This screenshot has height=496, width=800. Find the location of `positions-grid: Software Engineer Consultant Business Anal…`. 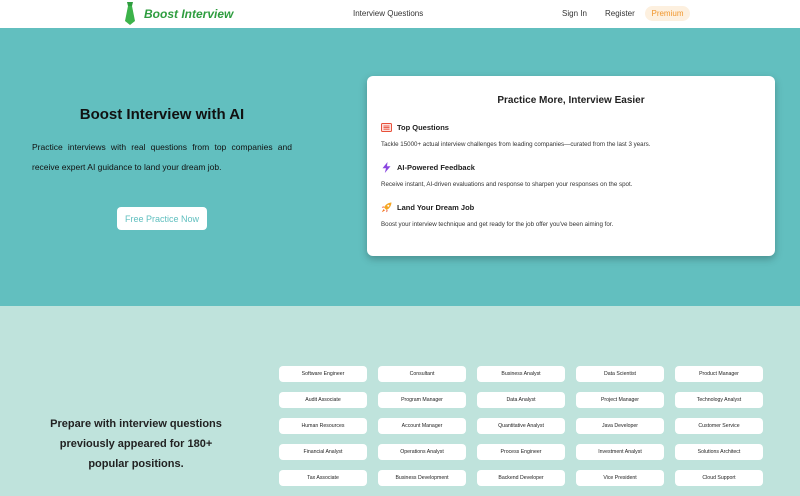

positions-grid: Software Engineer Consultant Business Anal… is located at coordinates (521, 426).